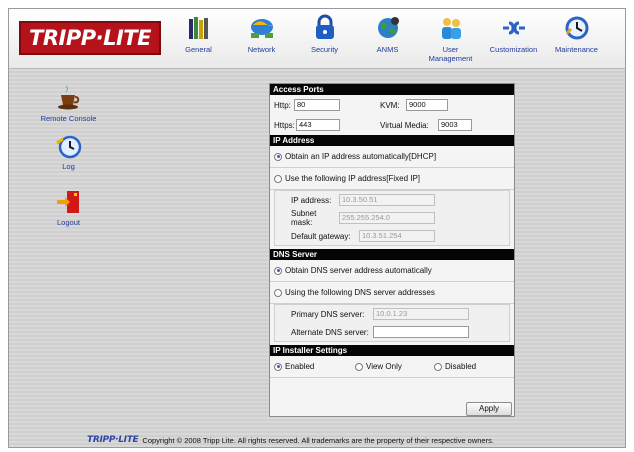 The width and height of the screenshot is (634, 452). Describe the element at coordinates (284, 125) in the screenshot. I see `https-label: Https:` at that location.